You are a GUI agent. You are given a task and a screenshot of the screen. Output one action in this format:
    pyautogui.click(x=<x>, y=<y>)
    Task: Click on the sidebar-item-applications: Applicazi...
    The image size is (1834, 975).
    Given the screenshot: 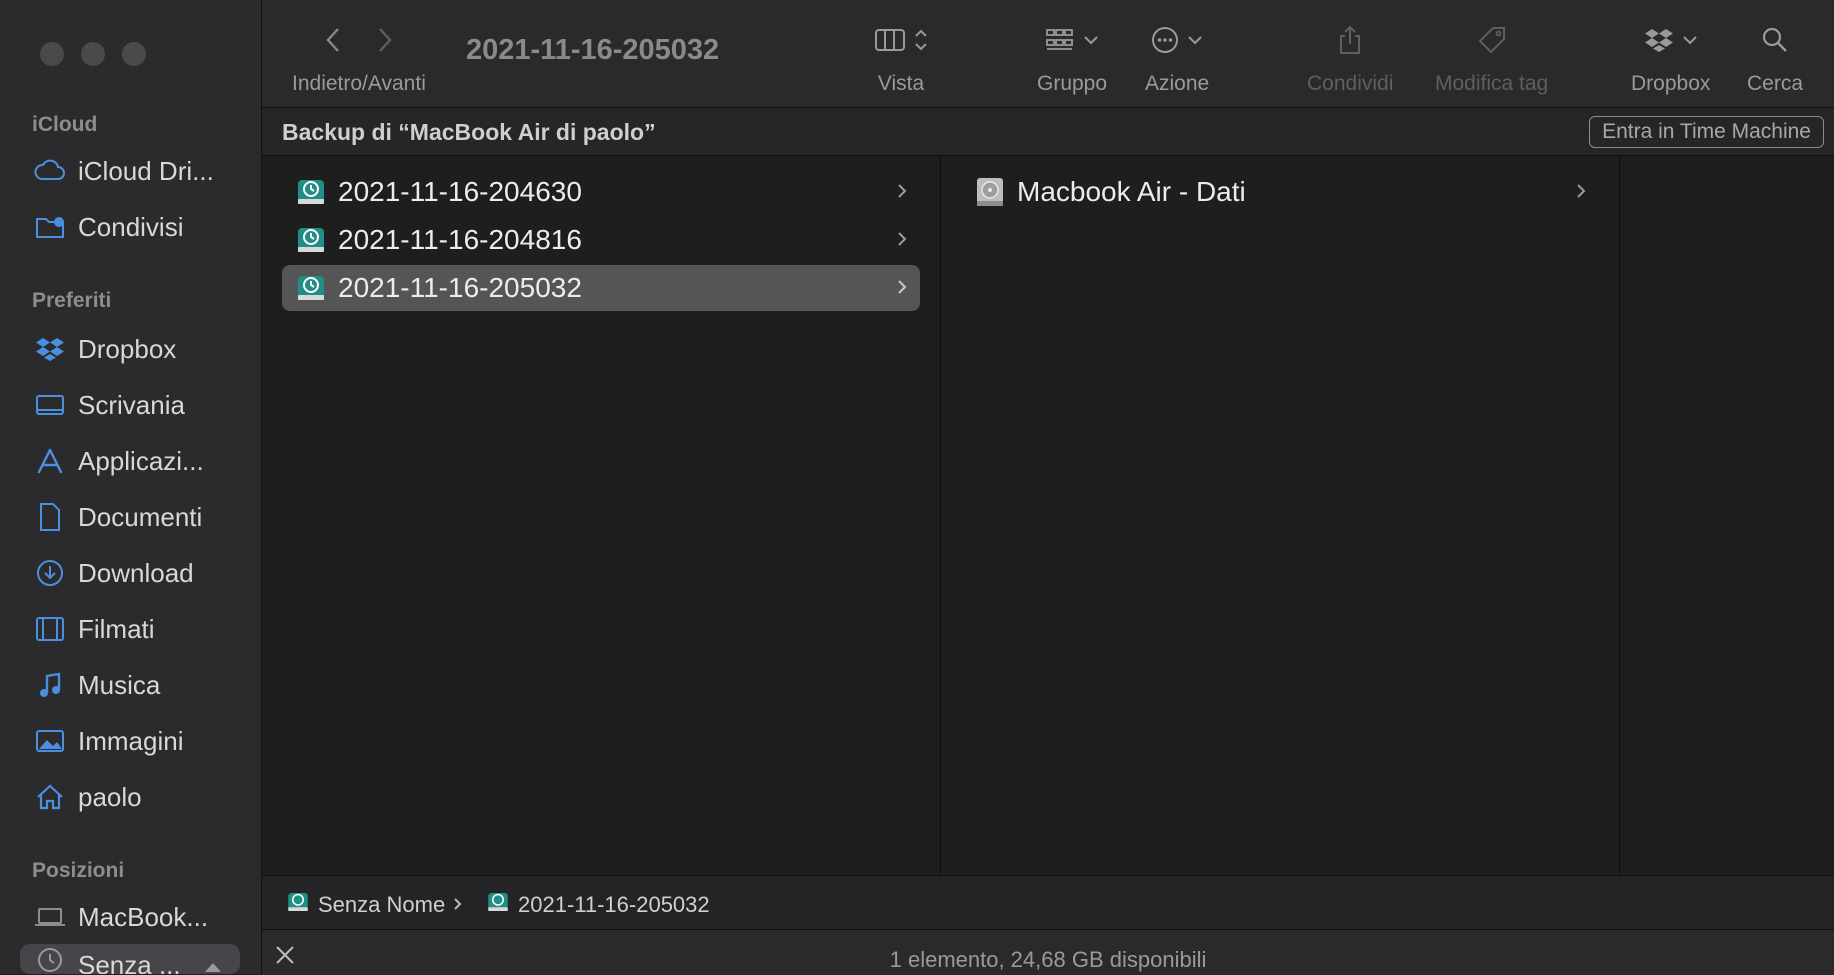 What is the action you would take?
    pyautogui.click(x=119, y=461)
    